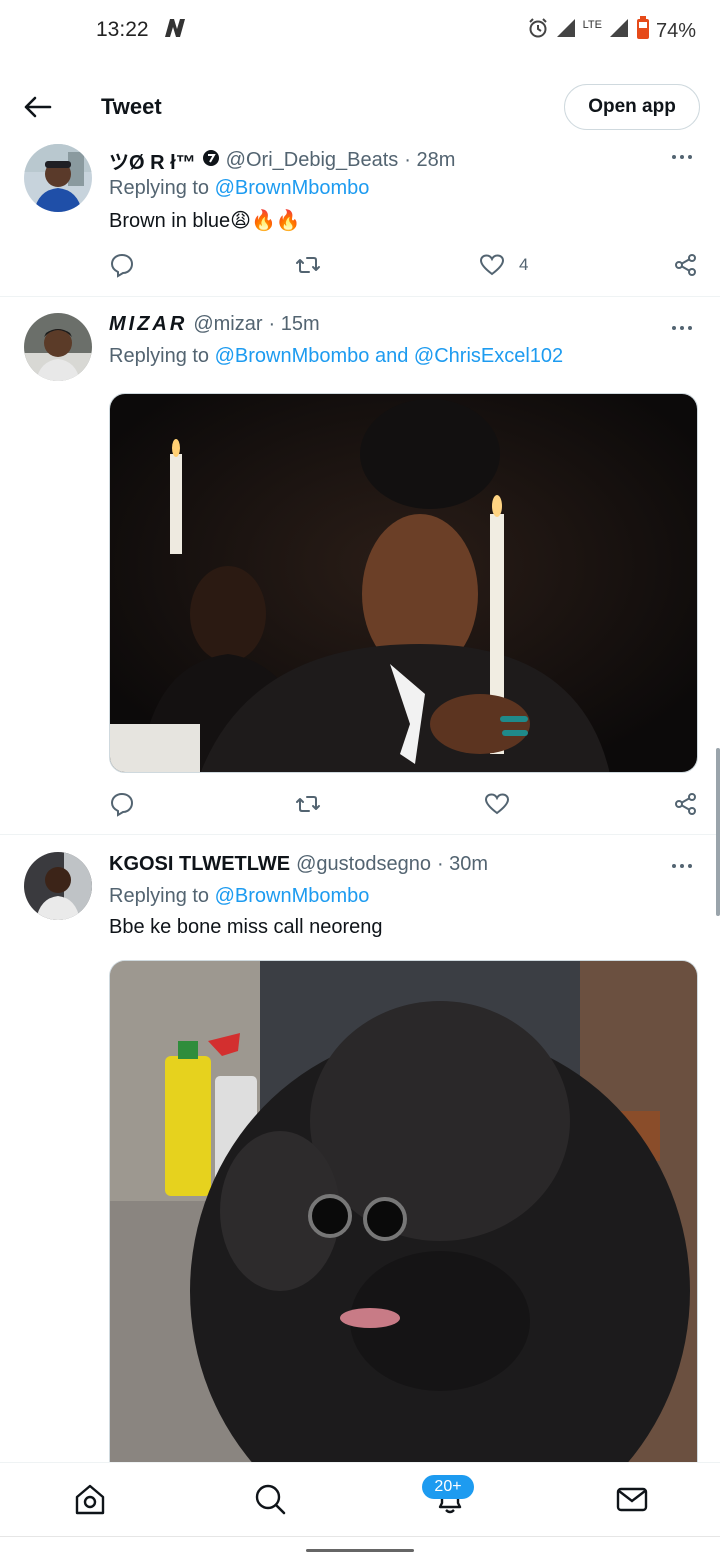 Image resolution: width=720 pixels, height=1560 pixels. Describe the element at coordinates (175, 30) in the screenshot. I see `network-logo-icon` at that location.